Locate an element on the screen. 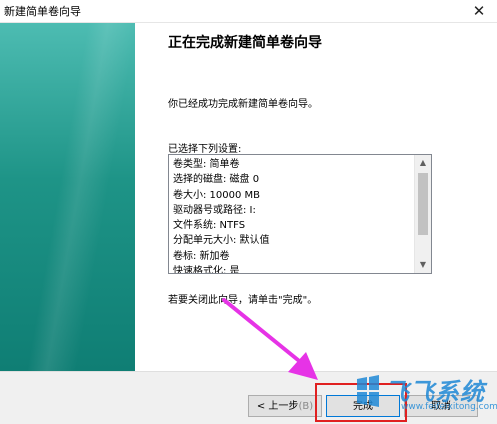 The width and height of the screenshot is (497, 424). scroll-thumb is located at coordinates (423, 204).